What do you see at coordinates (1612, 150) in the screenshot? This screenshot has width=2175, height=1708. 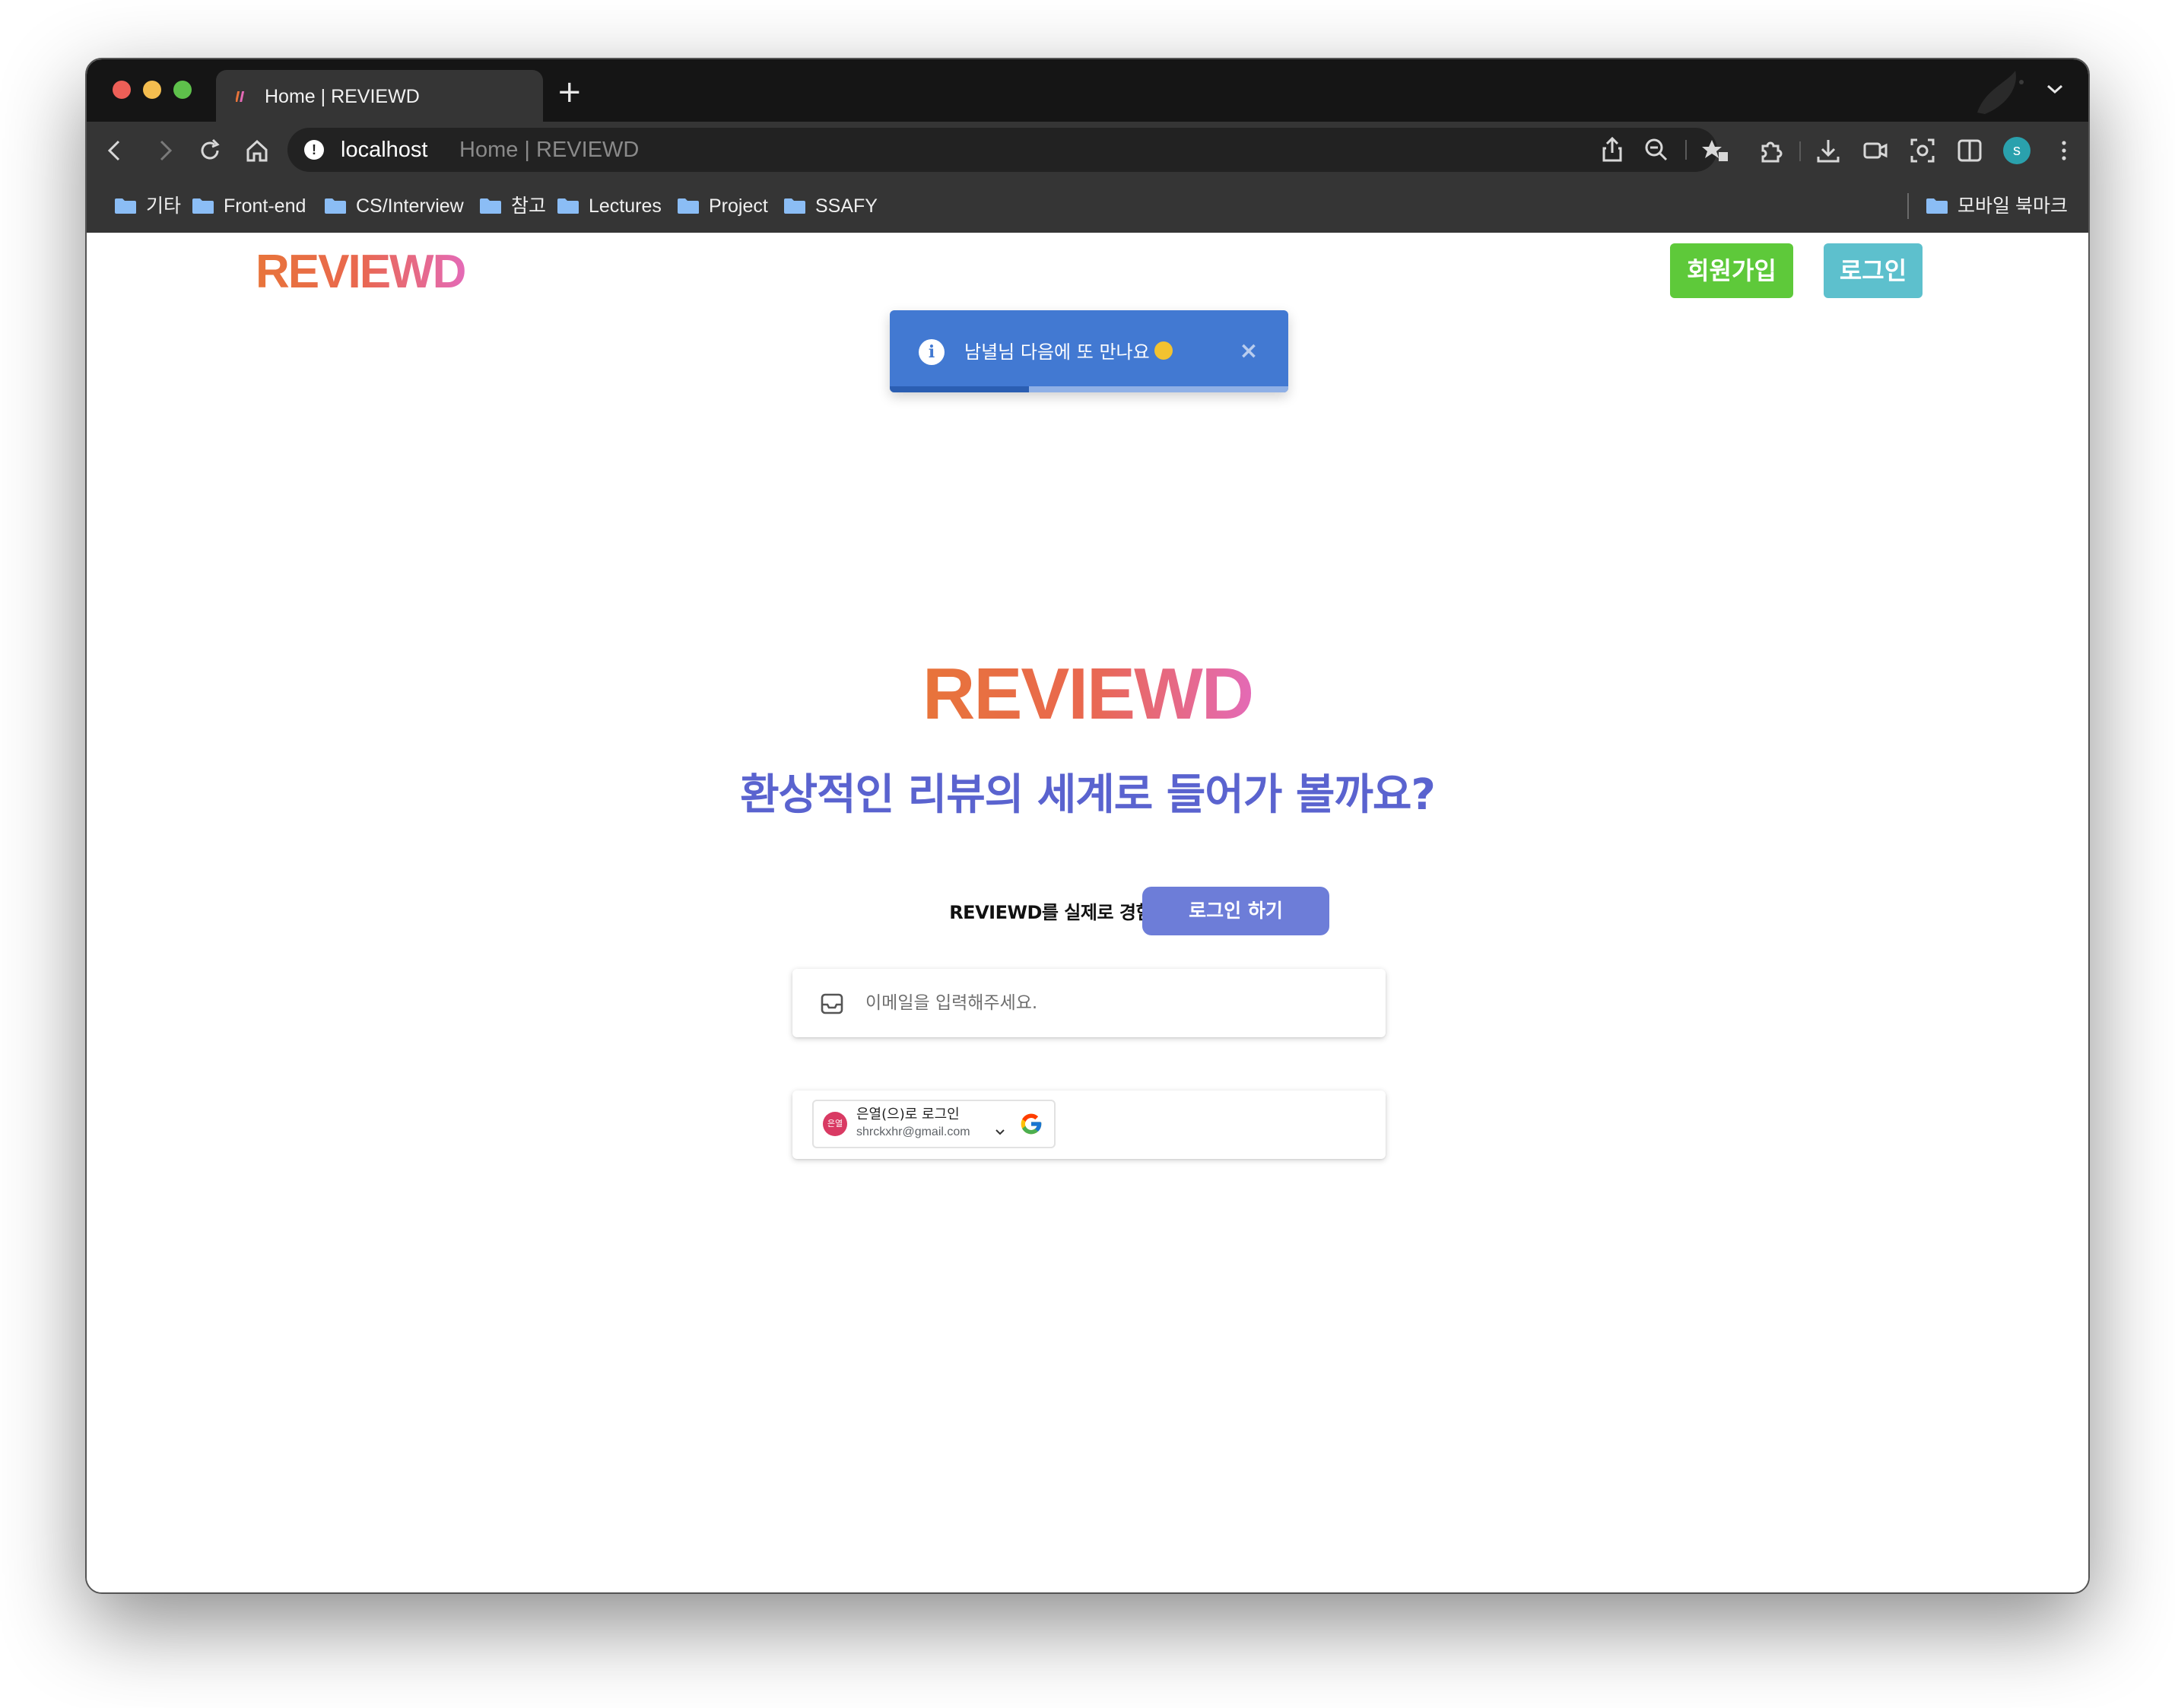 I see `share-icon` at bounding box center [1612, 150].